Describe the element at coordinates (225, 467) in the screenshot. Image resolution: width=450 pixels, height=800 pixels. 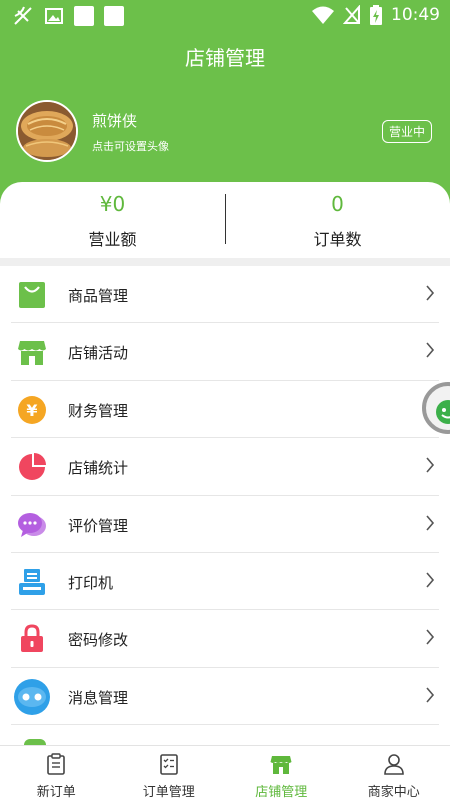
I see `menu-item-store-statistics: 店铺统计` at that location.